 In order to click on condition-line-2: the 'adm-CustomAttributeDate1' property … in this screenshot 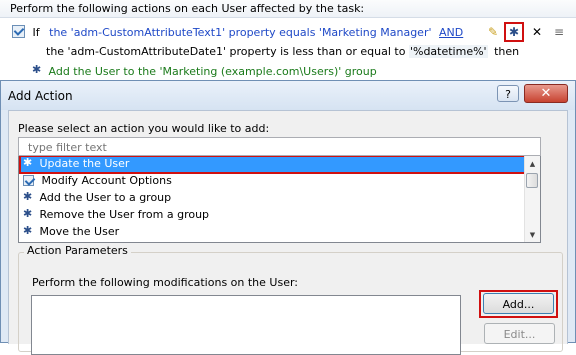, I will do `click(282, 51)`.